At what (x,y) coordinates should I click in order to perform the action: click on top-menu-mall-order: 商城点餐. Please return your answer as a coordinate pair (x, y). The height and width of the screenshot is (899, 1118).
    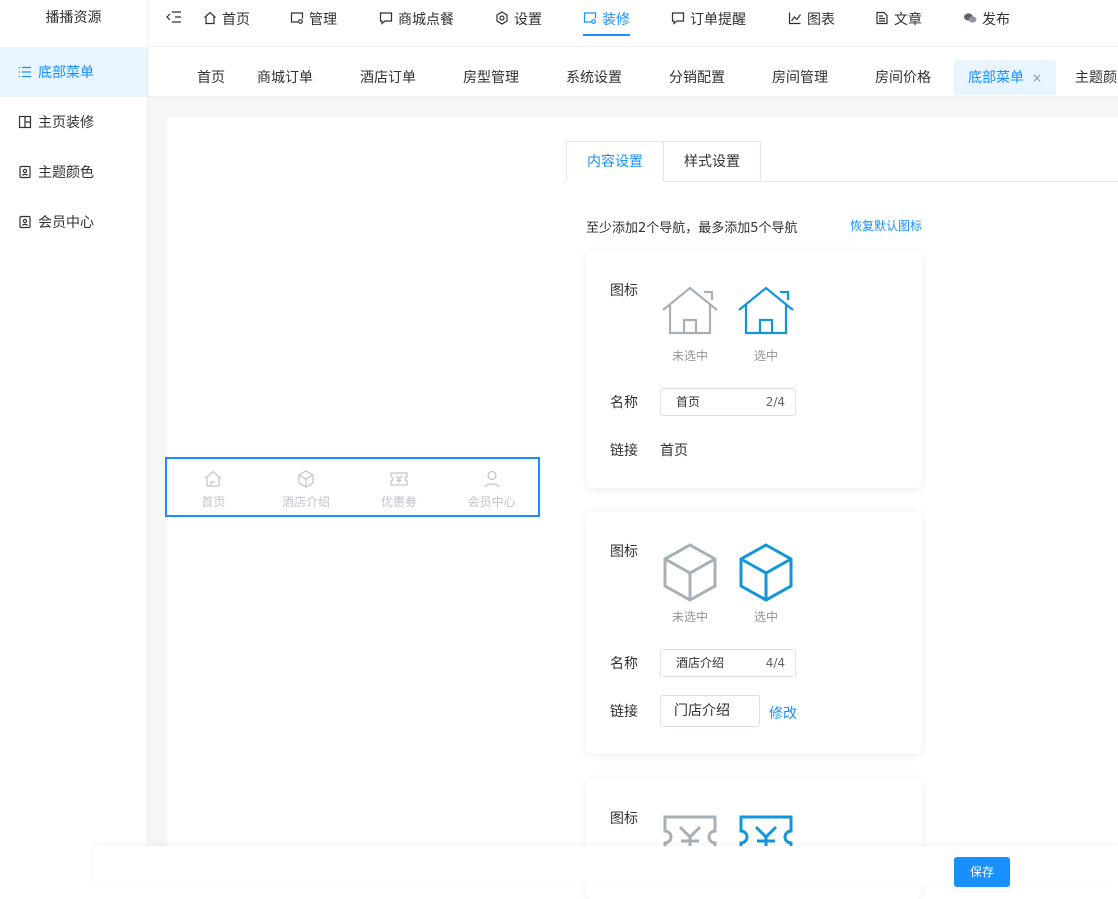
    Looking at the image, I should click on (437, 23).